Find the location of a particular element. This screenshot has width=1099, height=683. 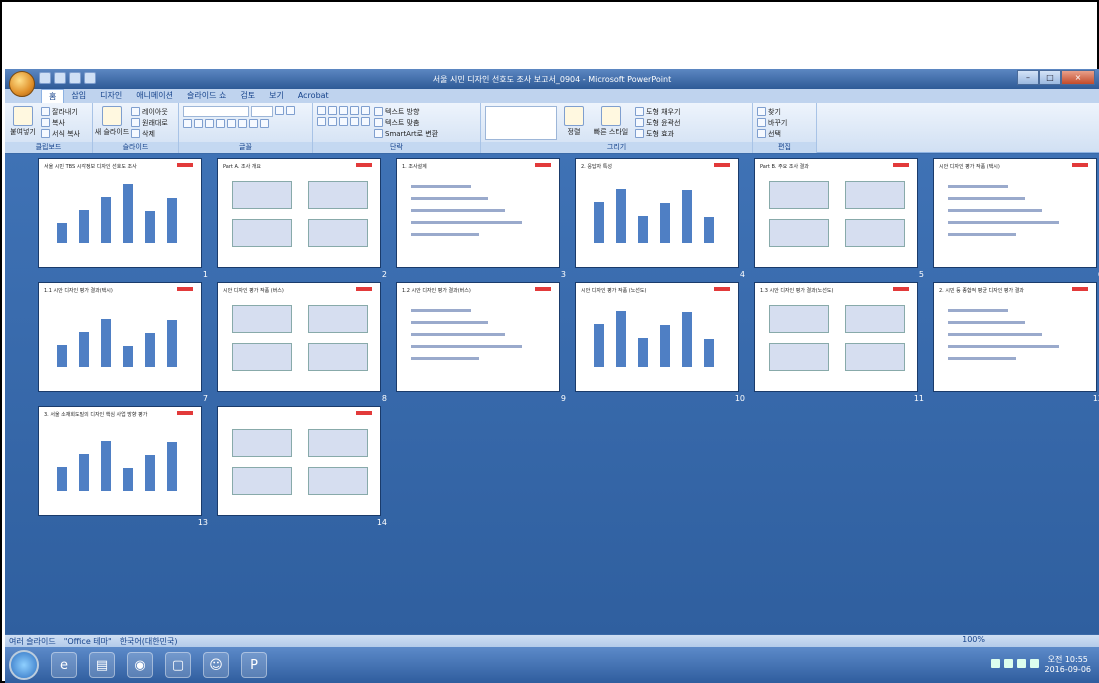

layout-button: 레이아웃 is located at coordinates (149, 111).